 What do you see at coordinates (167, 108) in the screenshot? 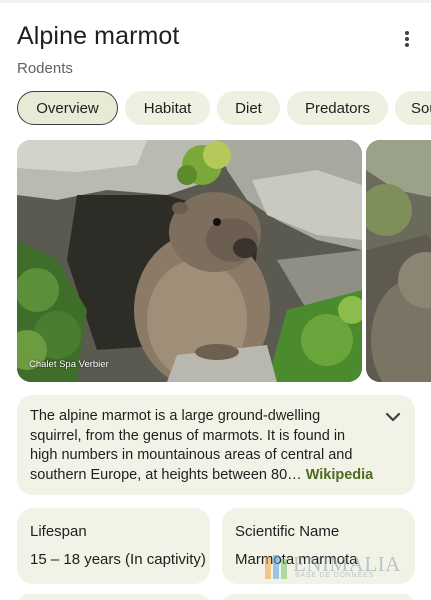
I see `tab-habitat: Habitat` at bounding box center [167, 108].